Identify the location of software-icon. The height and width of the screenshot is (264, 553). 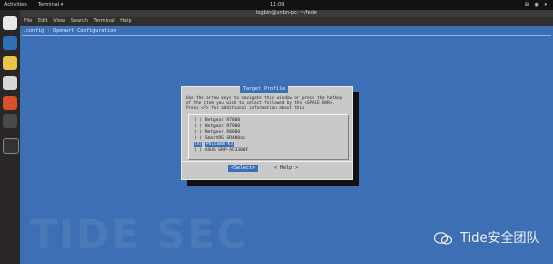
(10, 103).